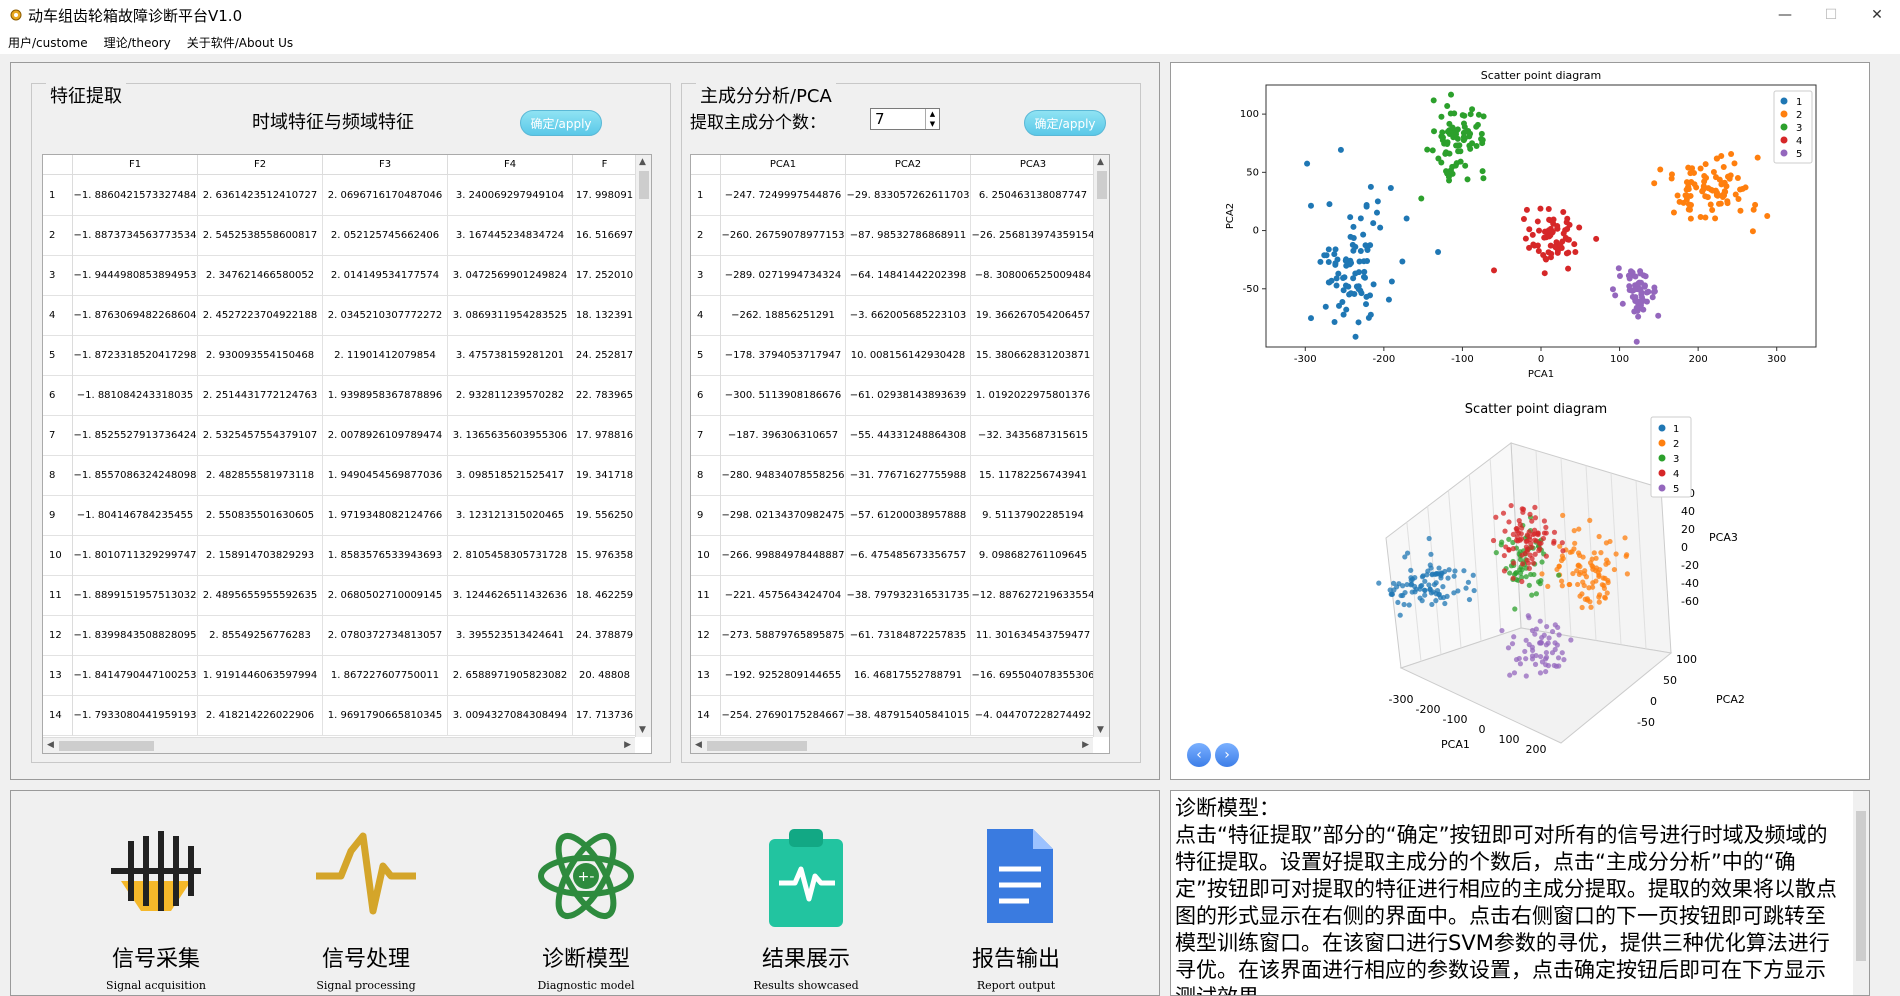 The height and width of the screenshot is (996, 1900). What do you see at coordinates (1033, 195) in the screenshot?
I see `table-cell: 6. 250463138087747` at bounding box center [1033, 195].